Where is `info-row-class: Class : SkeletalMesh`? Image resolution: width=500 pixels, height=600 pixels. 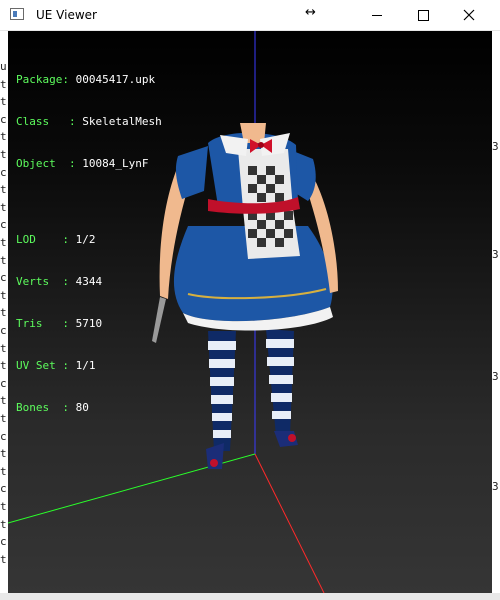
info-row-class: Class : SkeletalMesh is located at coordinates (89, 122).